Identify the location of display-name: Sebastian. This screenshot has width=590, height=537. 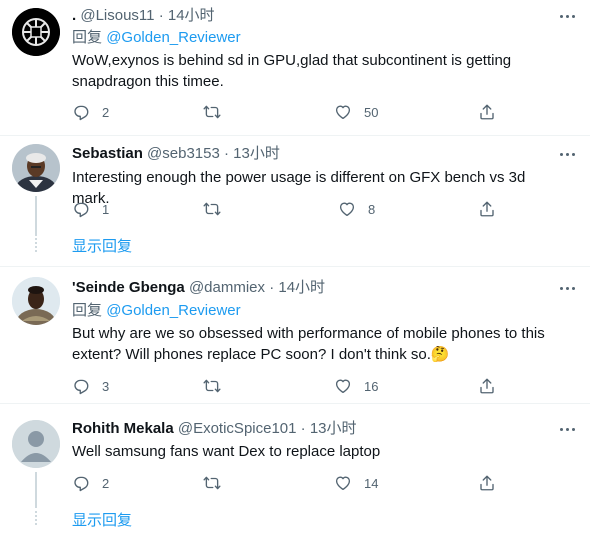
(107, 153).